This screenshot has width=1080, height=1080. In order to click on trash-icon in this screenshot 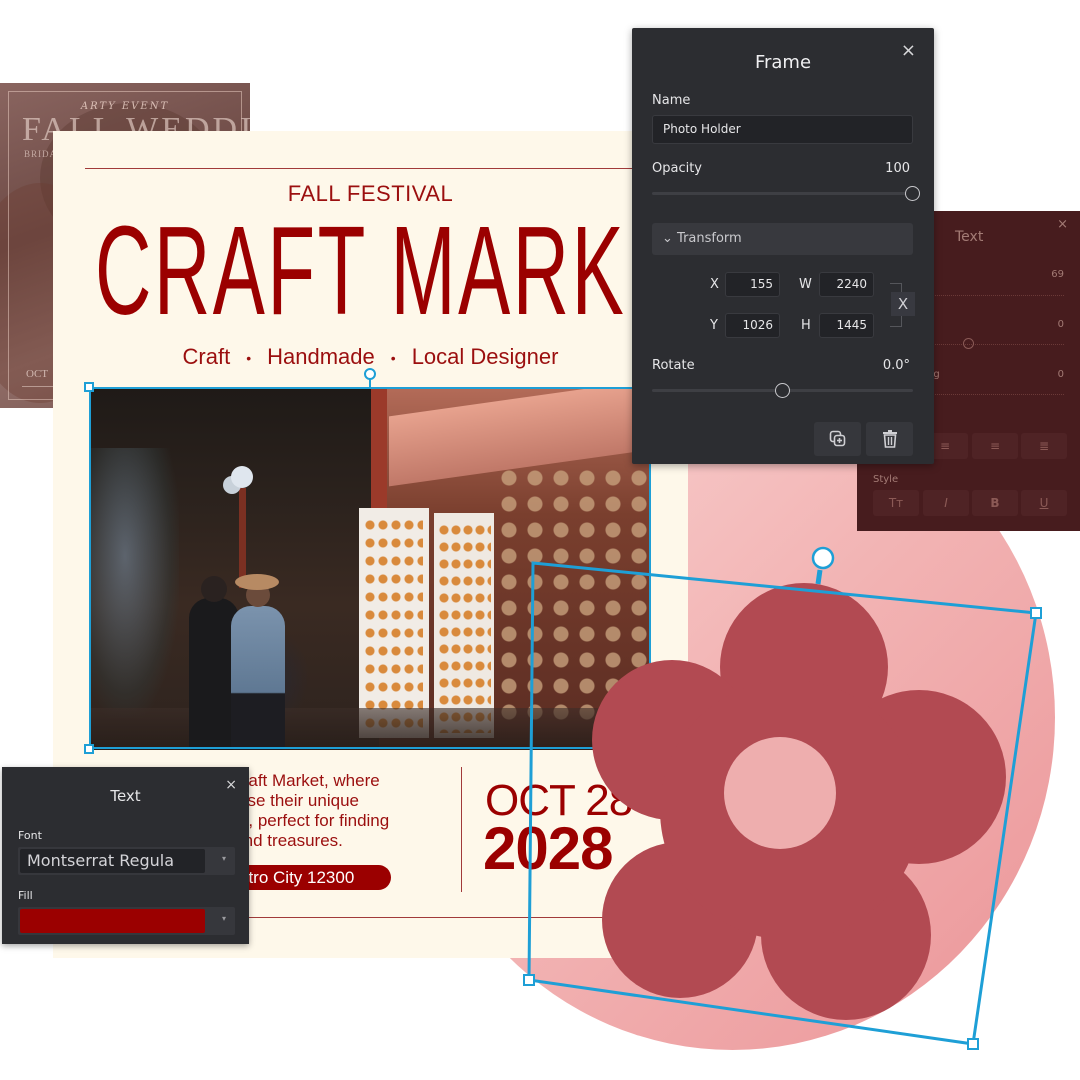, I will do `click(889, 439)`.